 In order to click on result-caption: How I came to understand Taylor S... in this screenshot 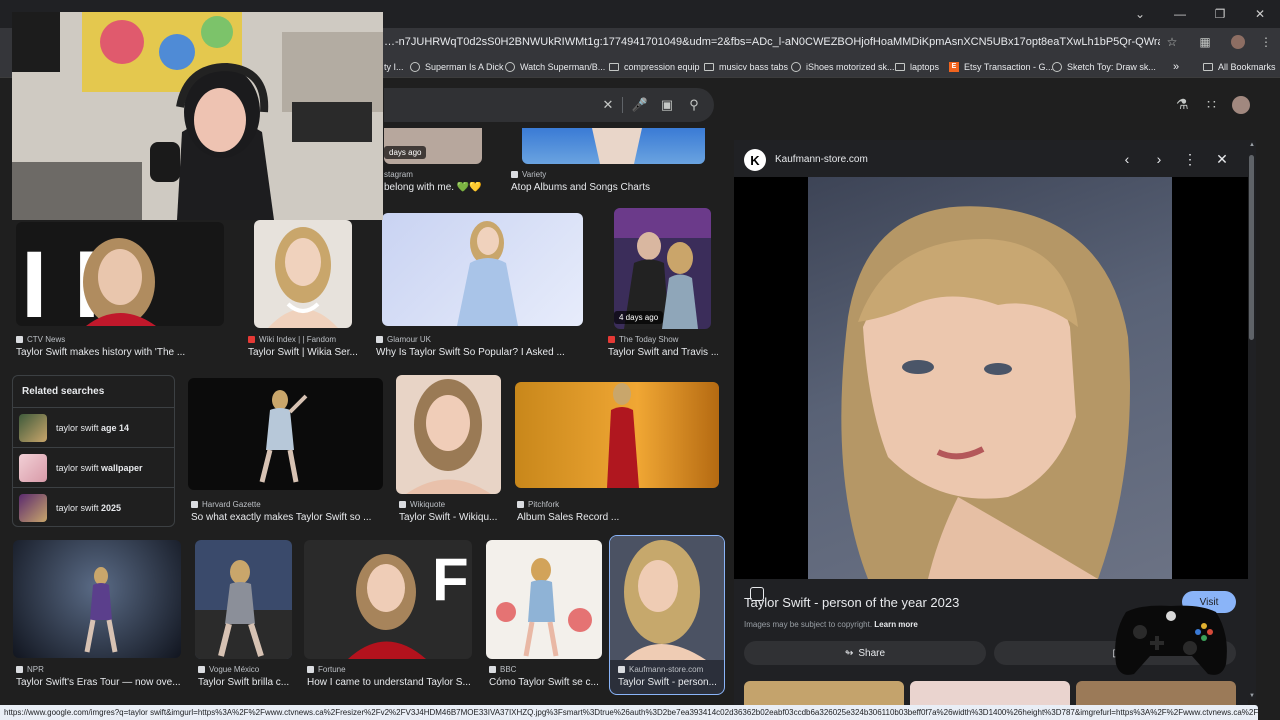, I will do `click(389, 682)`.